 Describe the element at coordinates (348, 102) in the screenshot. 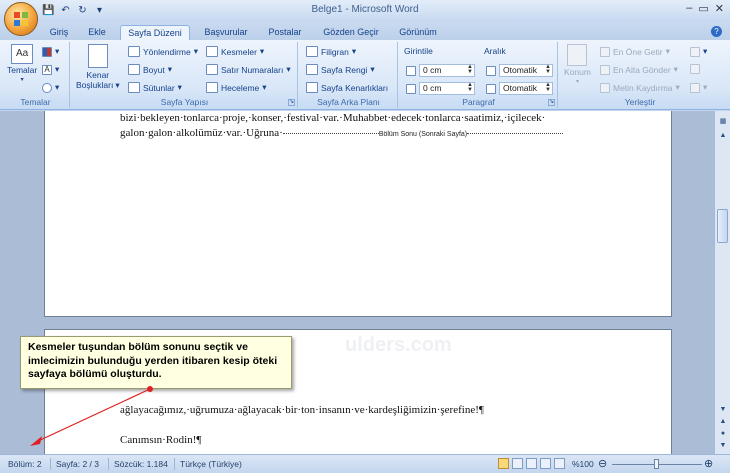

I see `group-label-sayfa-arka-plani: Sayfa Arka Planı` at that location.